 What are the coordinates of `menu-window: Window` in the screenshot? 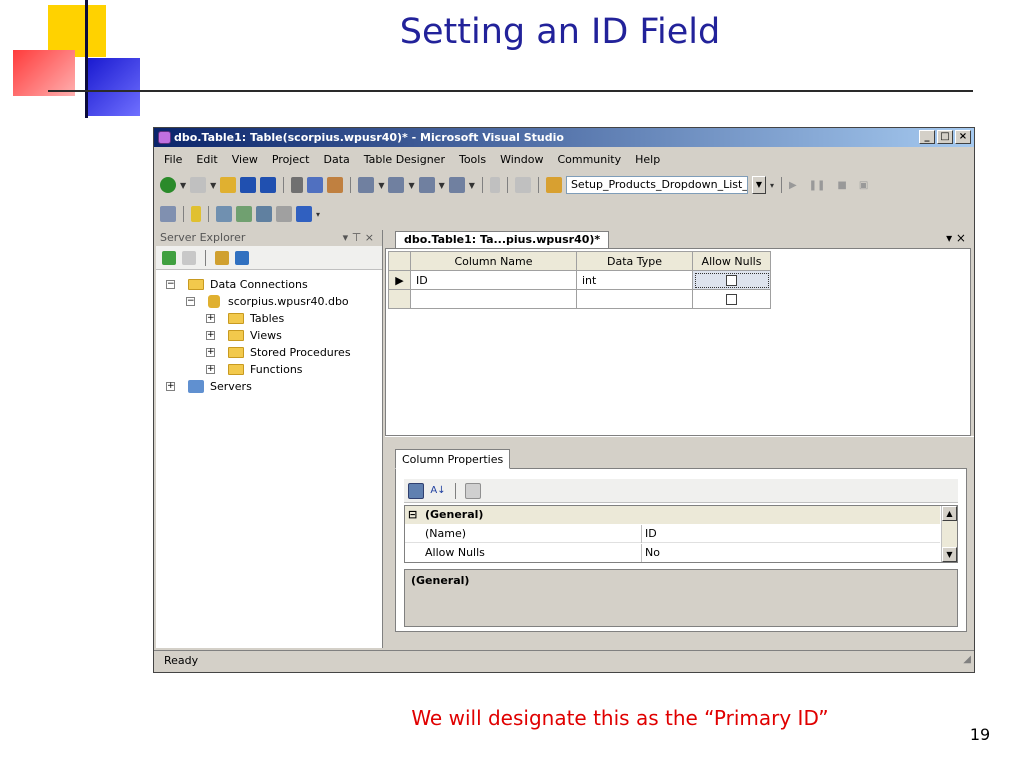 It's located at (521, 159).